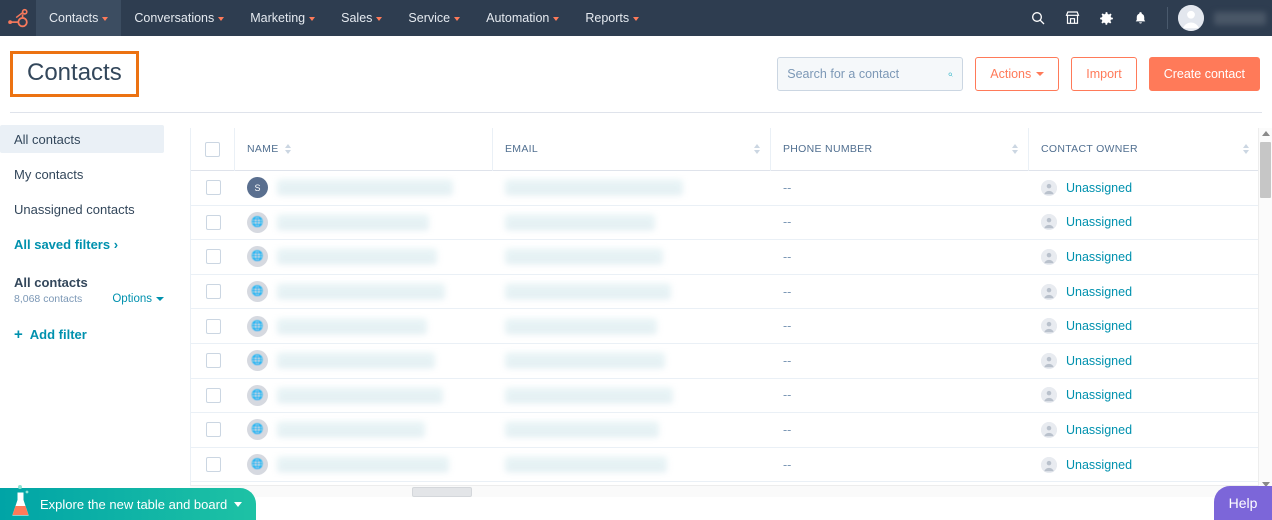  I want to click on scroll-up-icon, so click(1266, 133).